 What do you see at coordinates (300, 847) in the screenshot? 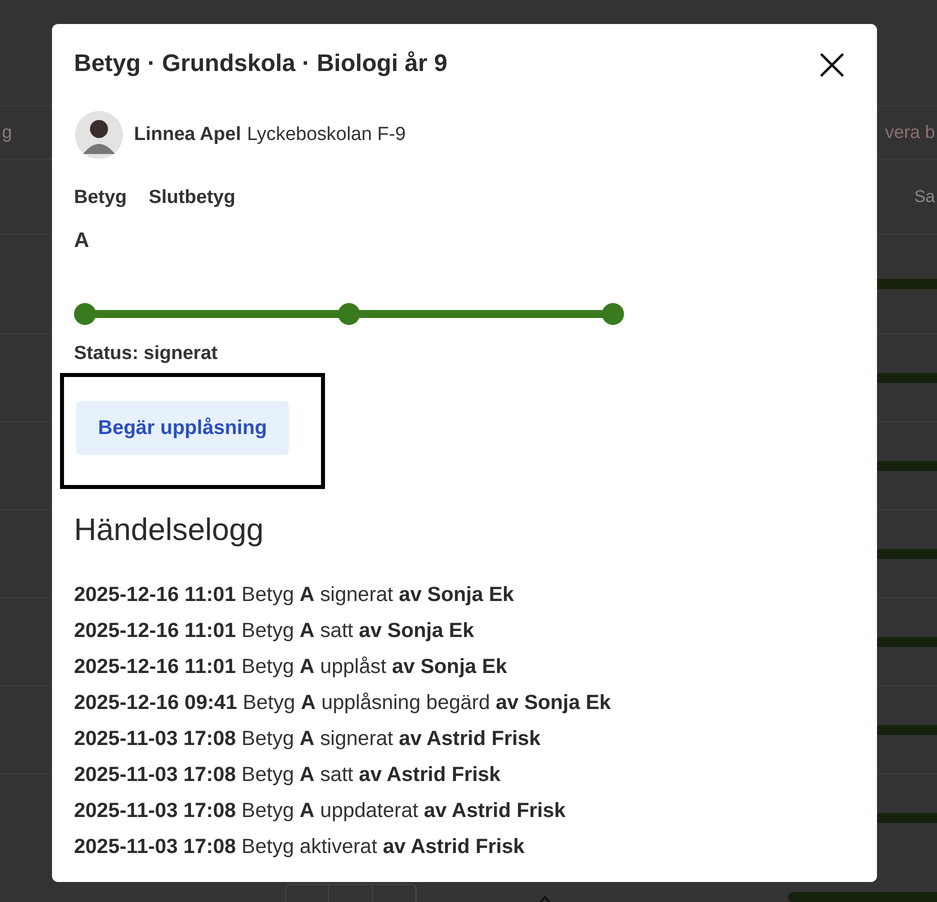
I see `log-entry: 2025-11-03 17:08 Betyg aktiverat av Astrid Frisk` at bounding box center [300, 847].